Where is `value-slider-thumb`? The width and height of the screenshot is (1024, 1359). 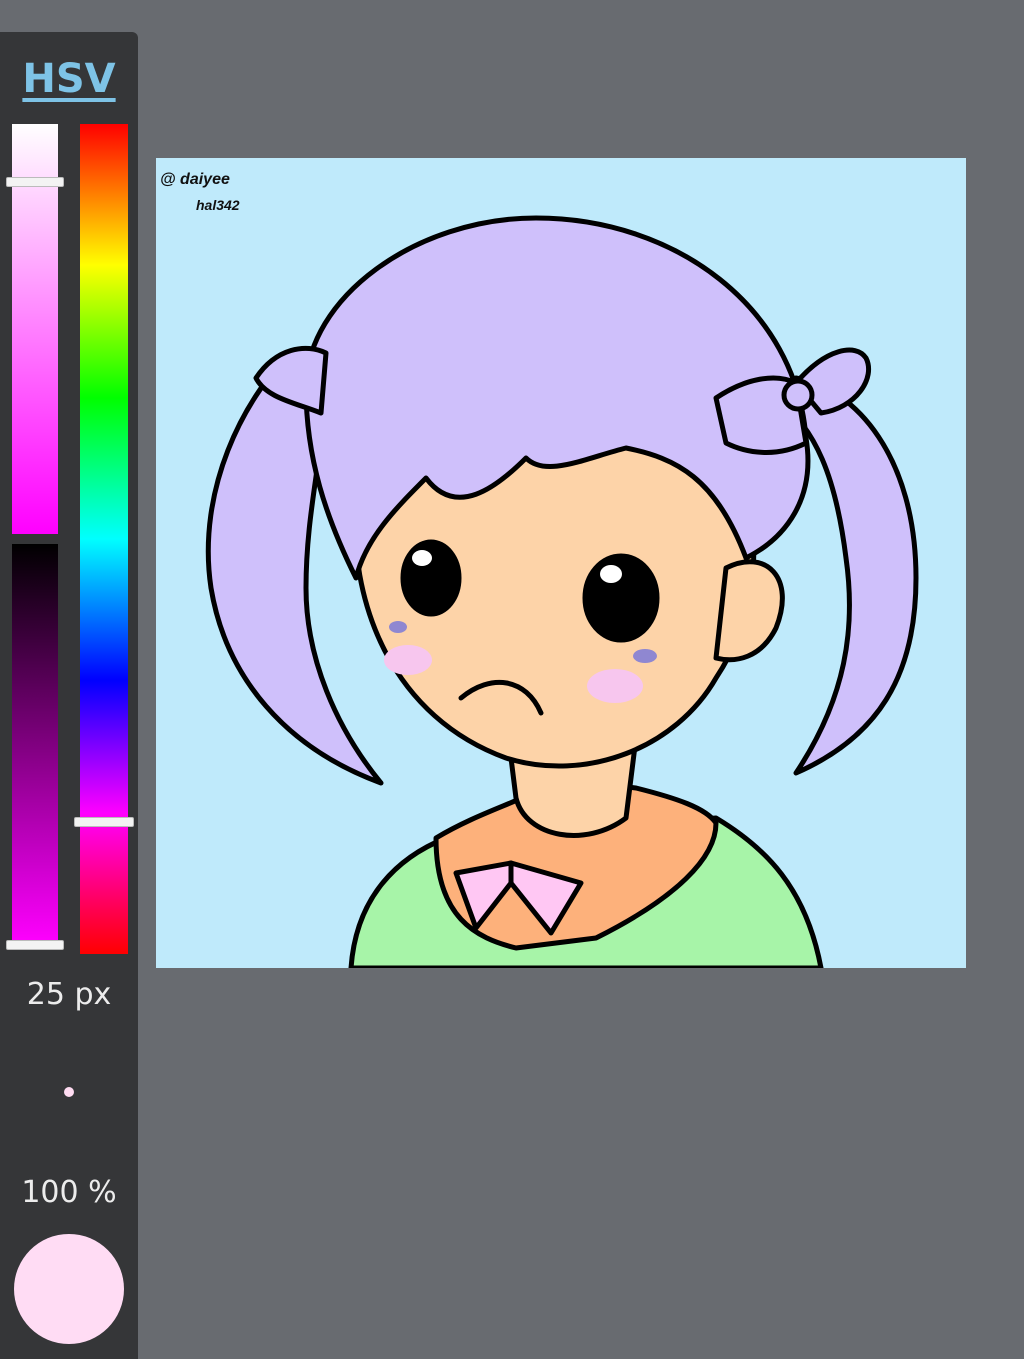 value-slider-thumb is located at coordinates (35, 945).